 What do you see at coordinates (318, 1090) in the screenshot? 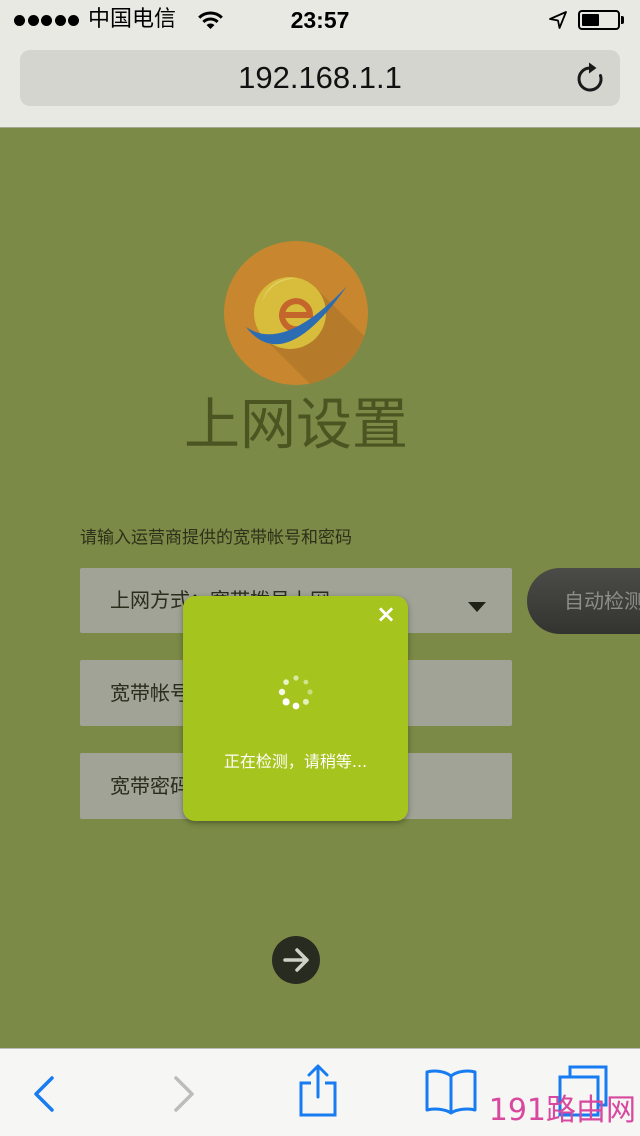
I see `share-icon` at bounding box center [318, 1090].